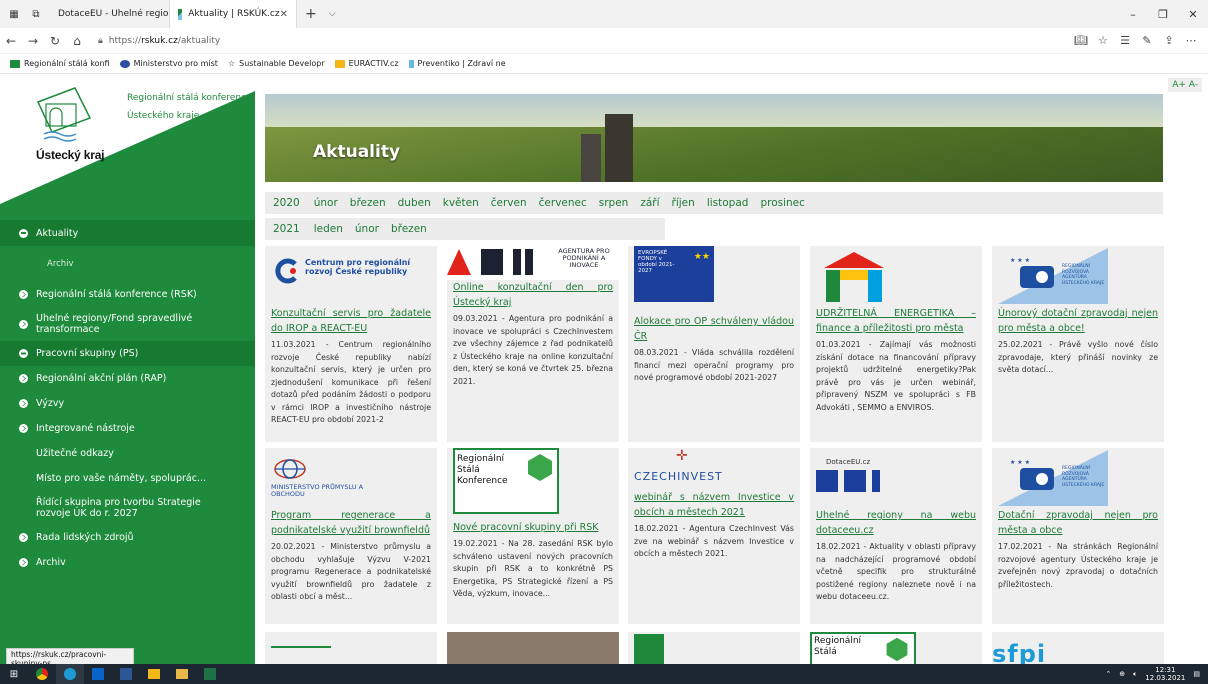 The image size is (1208, 684). I want to click on edge-icon, so click(70, 674).